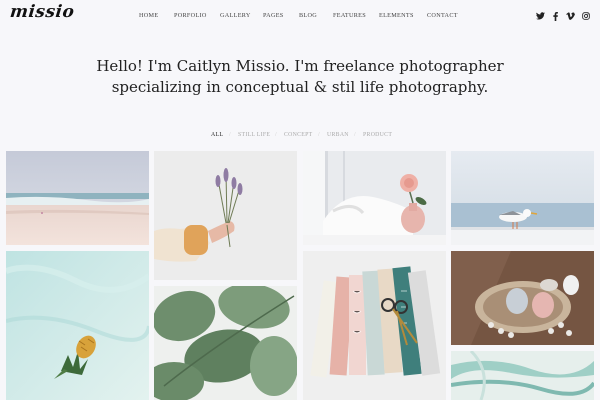  What do you see at coordinates (235, 15) in the screenshot?
I see `nav-gallery: GALLERY` at bounding box center [235, 15].